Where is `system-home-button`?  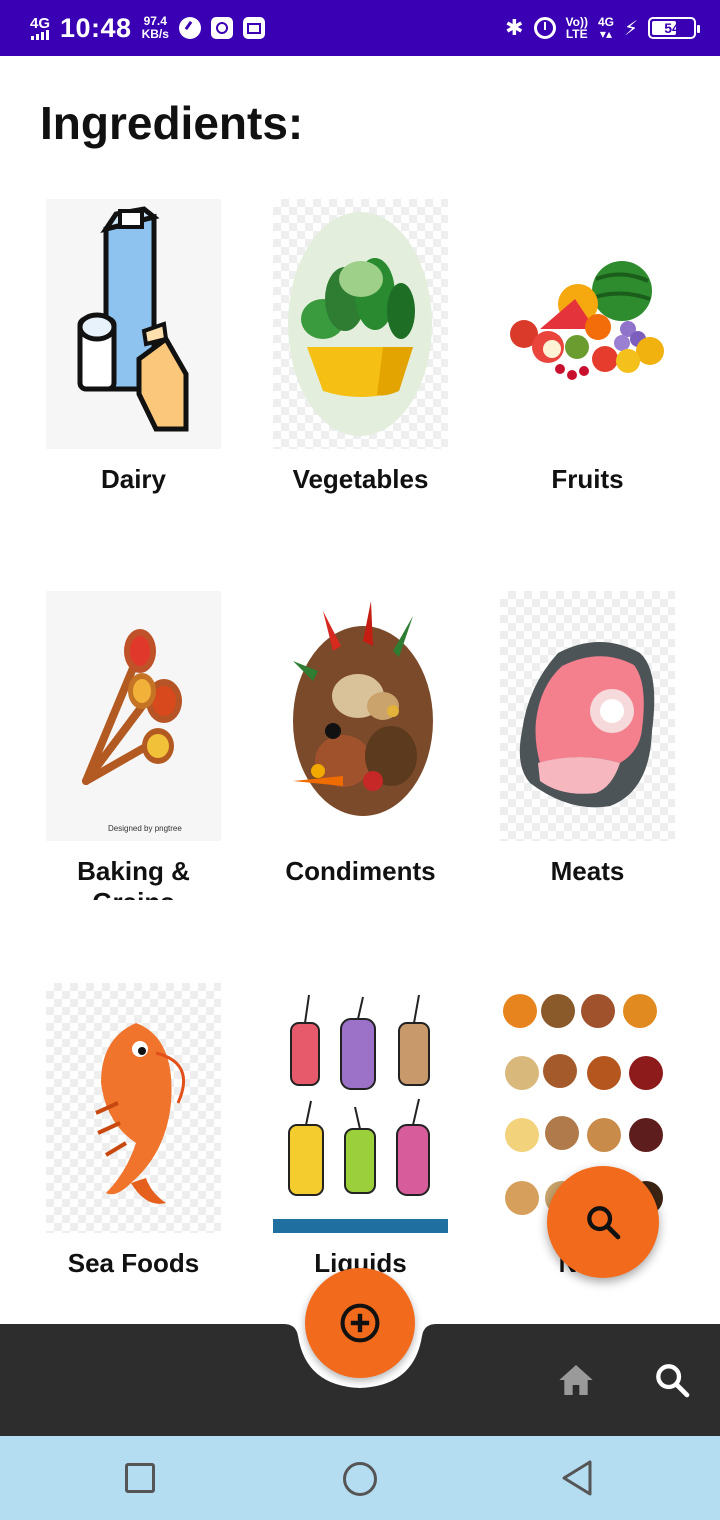
system-home-button is located at coordinates (360, 1479).